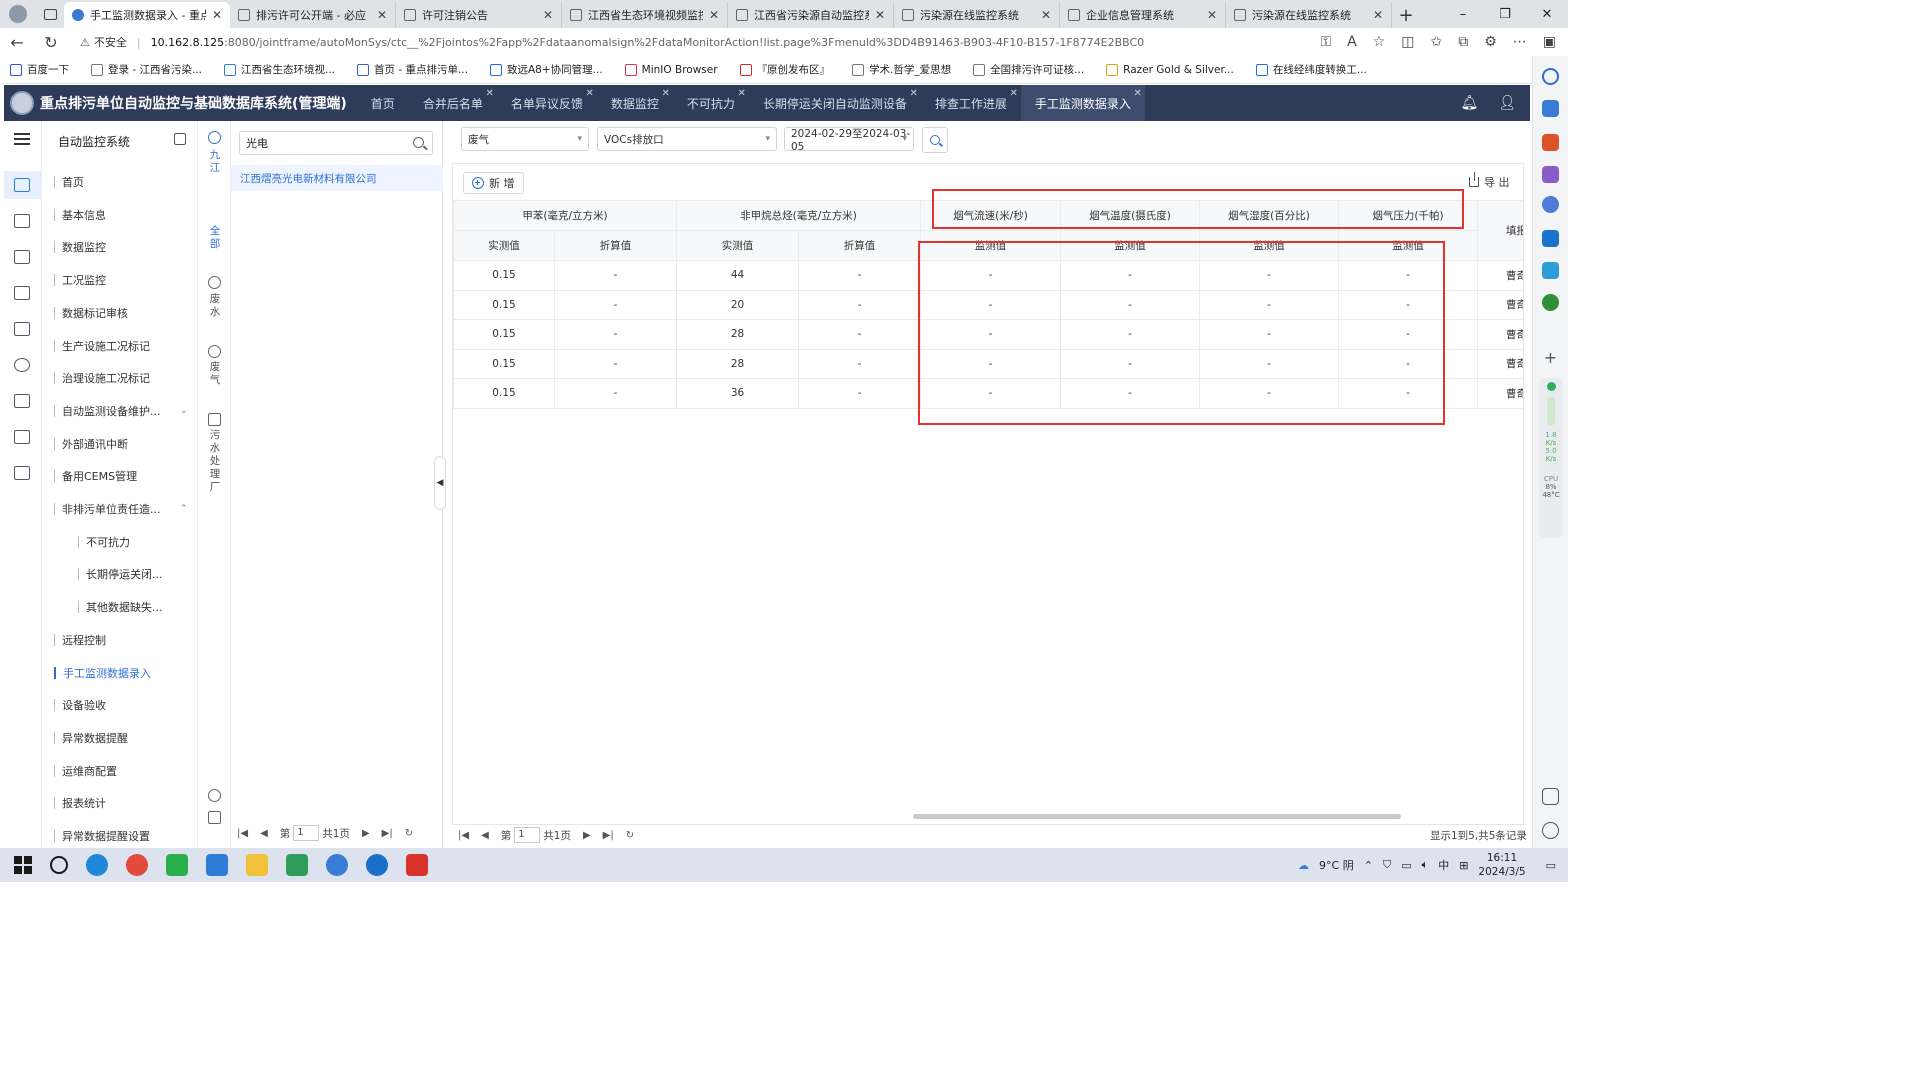 The width and height of the screenshot is (1920, 1080). I want to click on app-tab: 排查工作进展 ✕, so click(971, 103).